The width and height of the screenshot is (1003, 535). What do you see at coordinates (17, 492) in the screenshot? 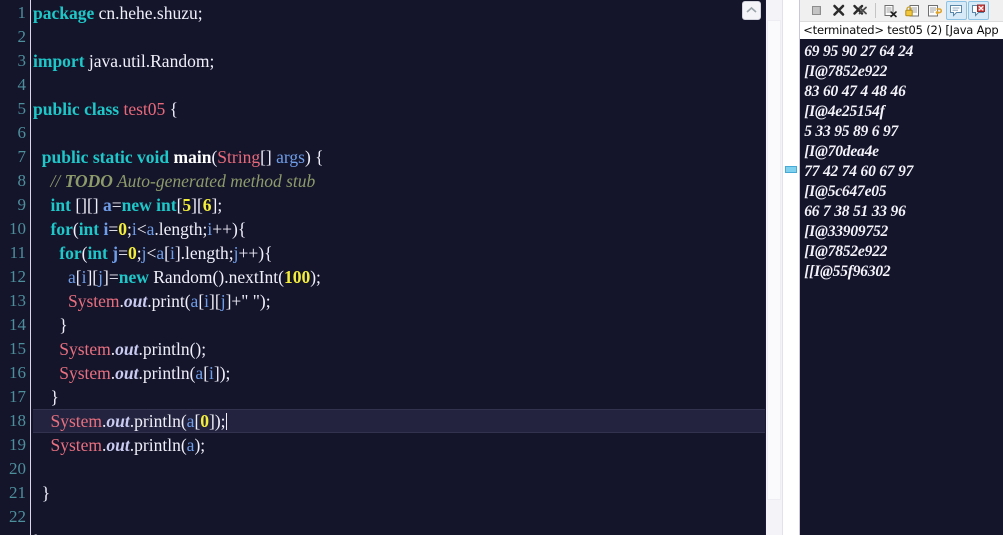
I see `line-number: 21` at bounding box center [17, 492].